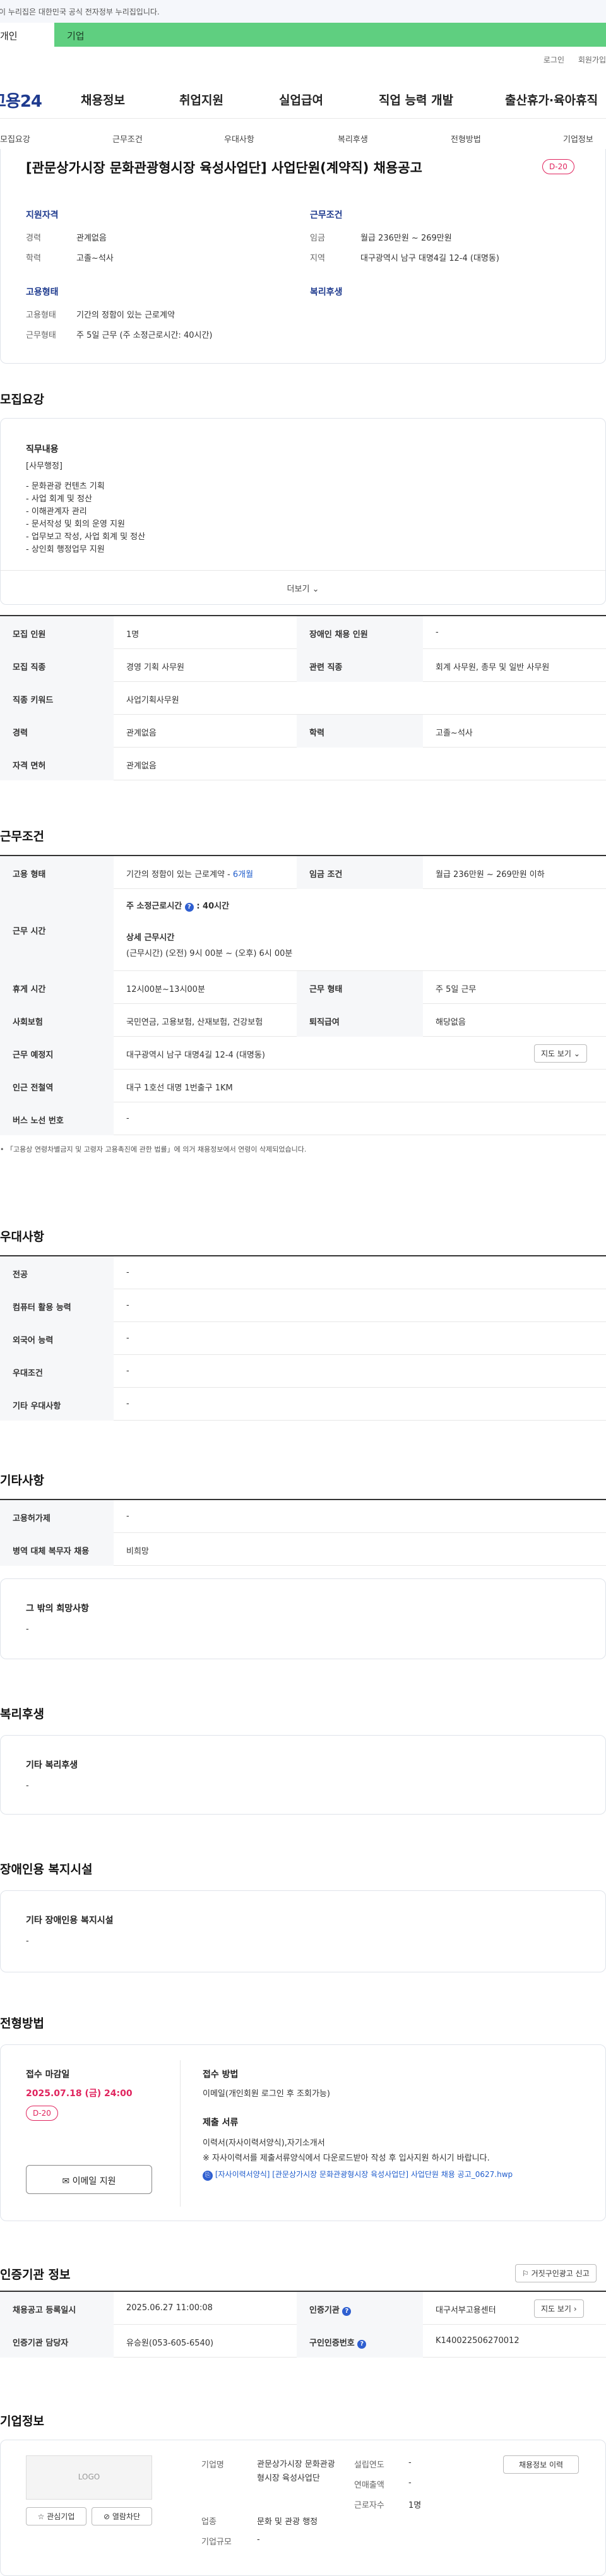 This screenshot has width=606, height=2576. What do you see at coordinates (554, 60) in the screenshot?
I see `login-link: 로그인` at bounding box center [554, 60].